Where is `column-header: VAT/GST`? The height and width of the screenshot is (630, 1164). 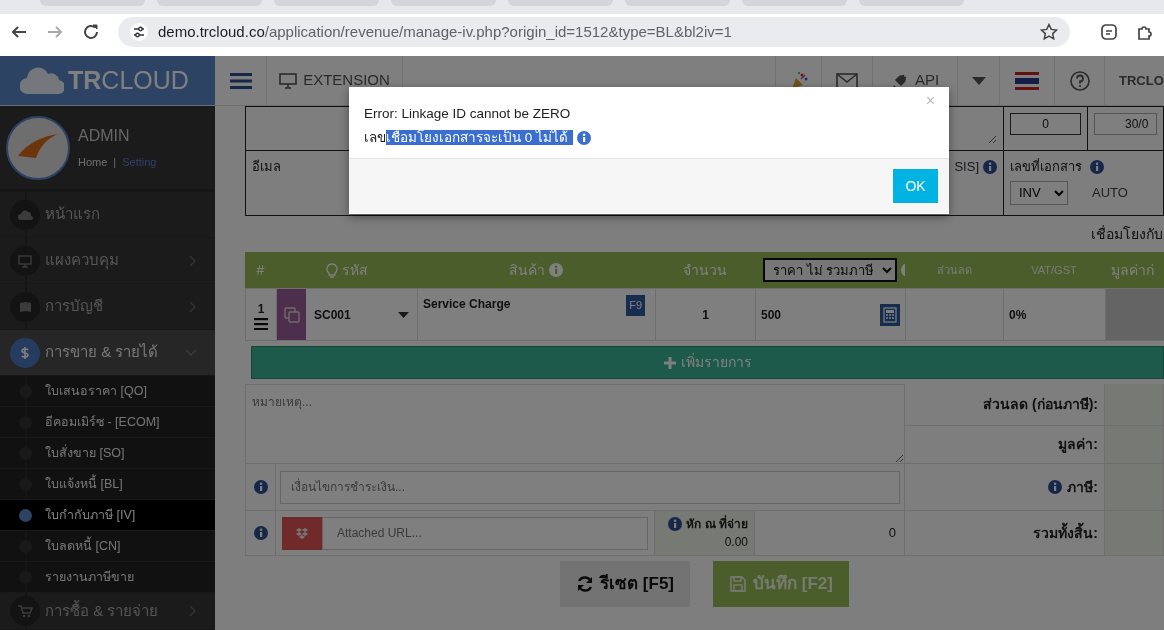
column-header: VAT/GST is located at coordinates (1054, 270).